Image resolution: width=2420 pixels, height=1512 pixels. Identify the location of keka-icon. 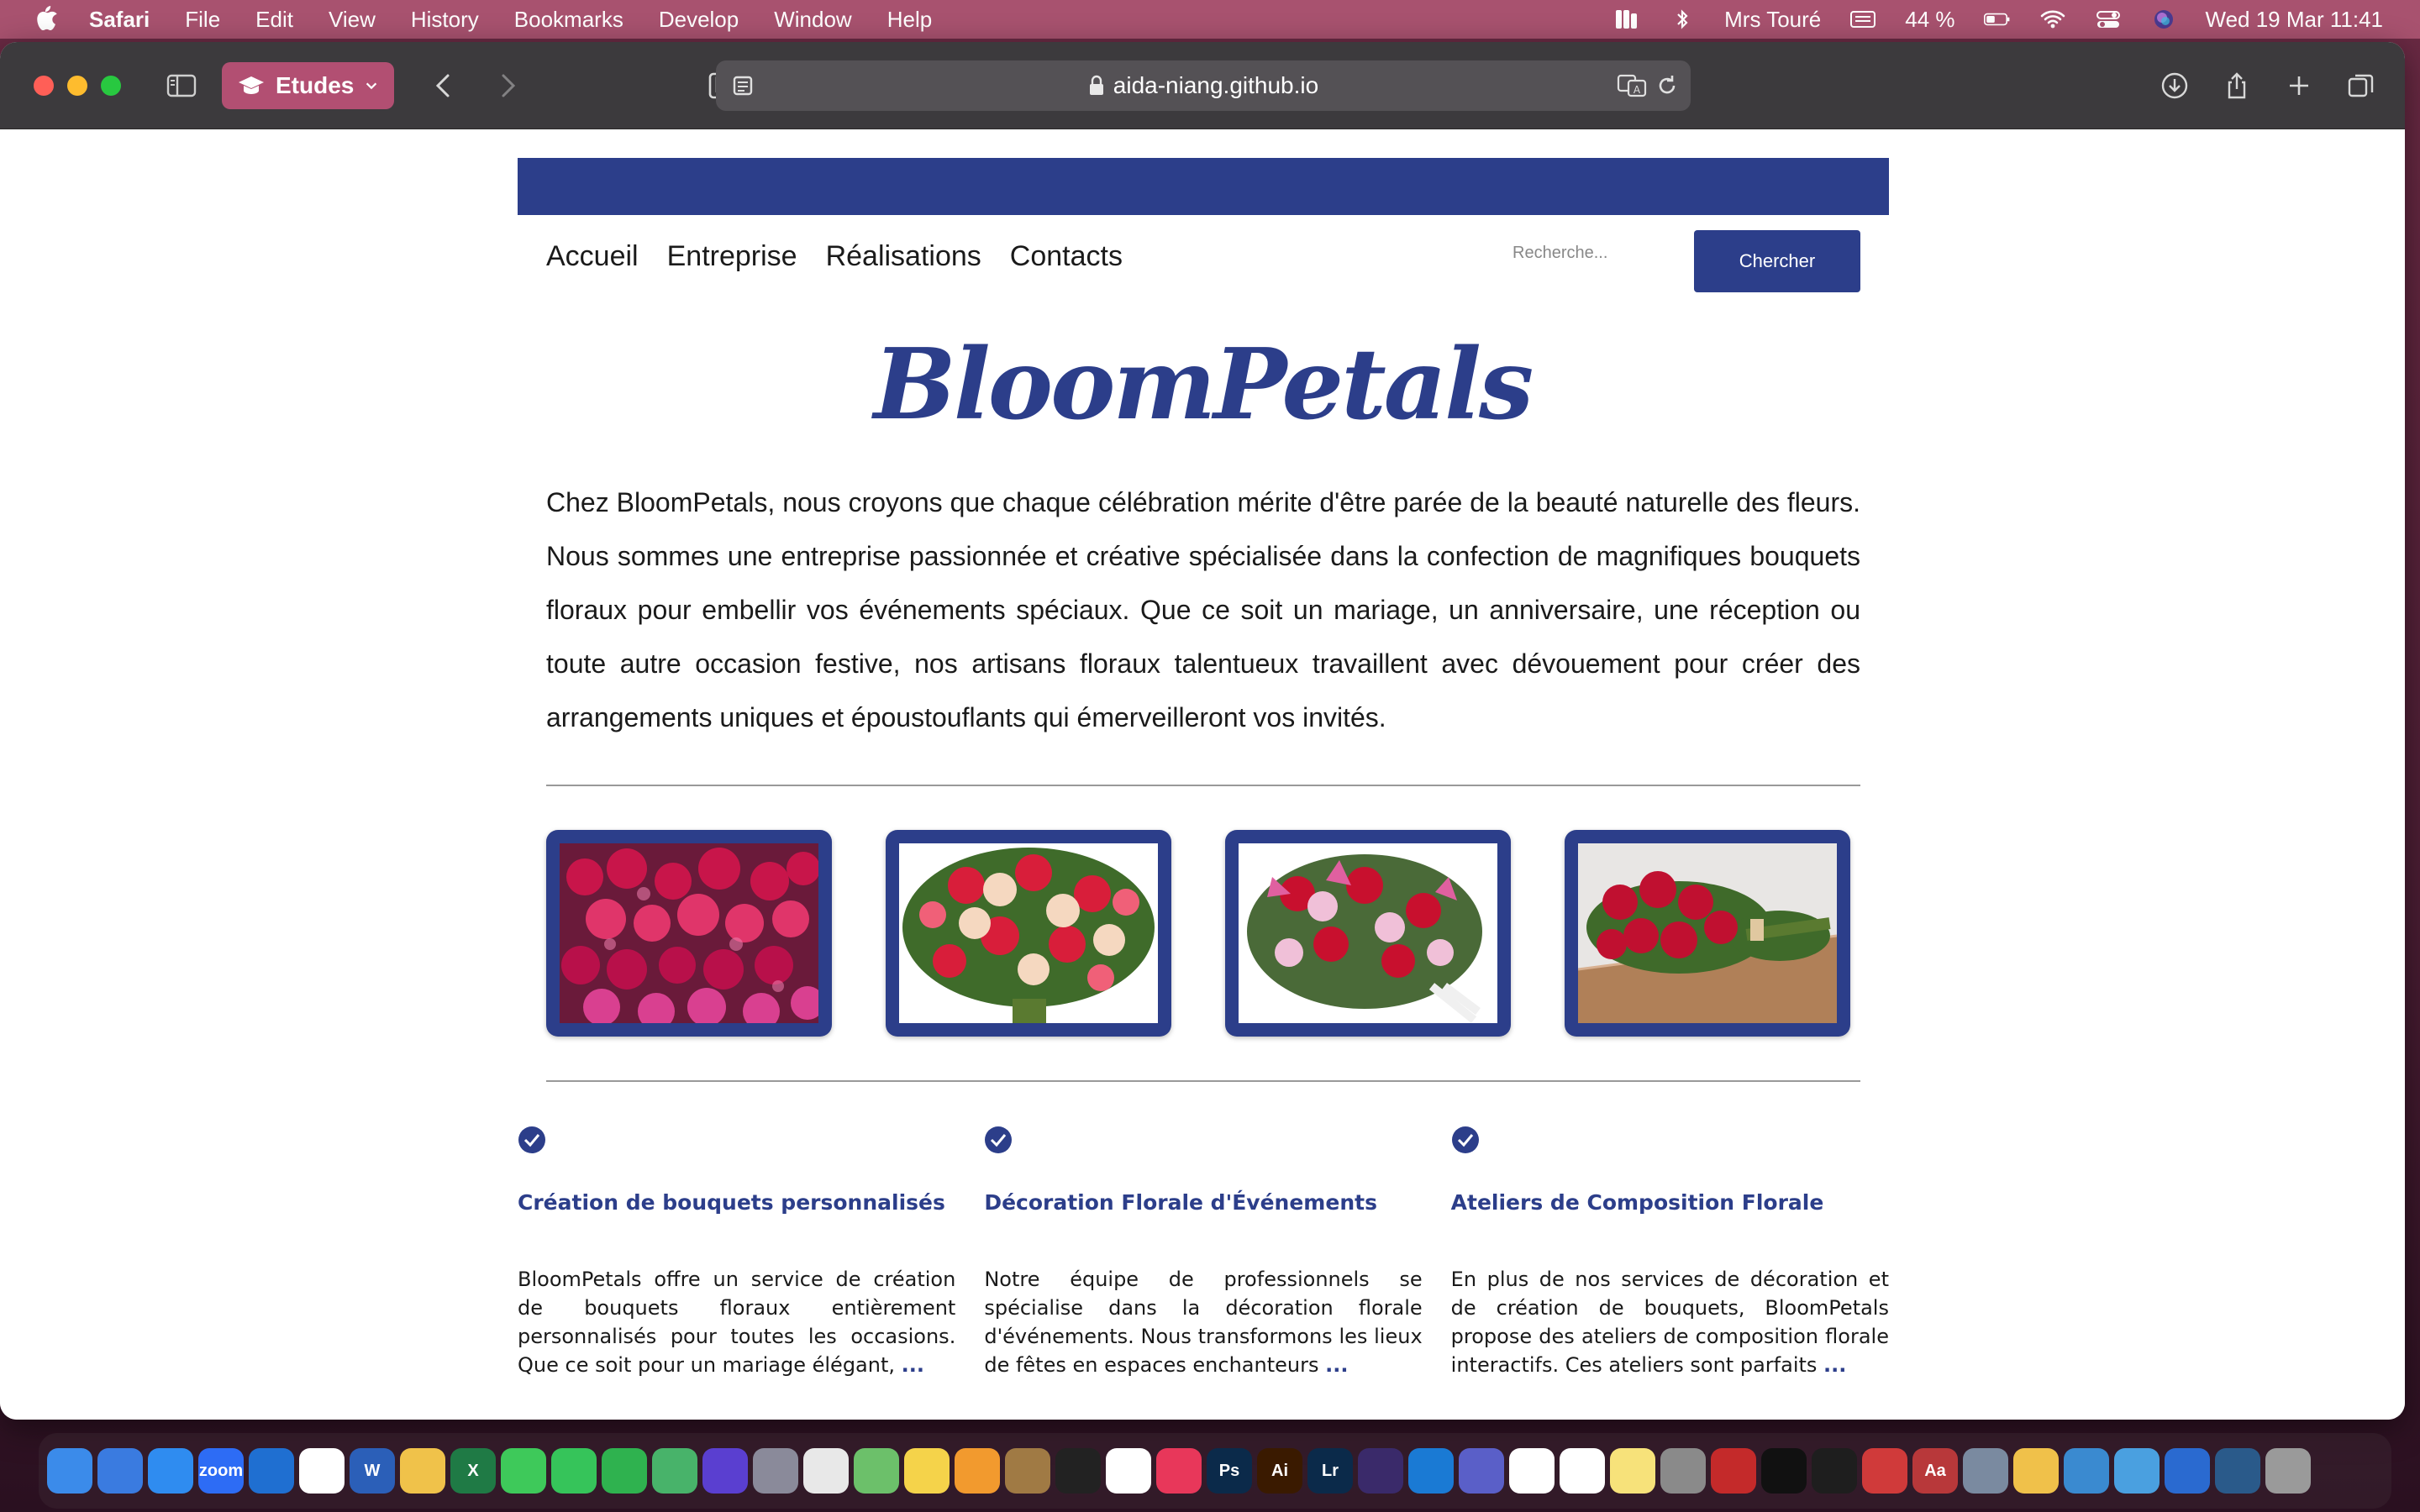
(1027, 1471).